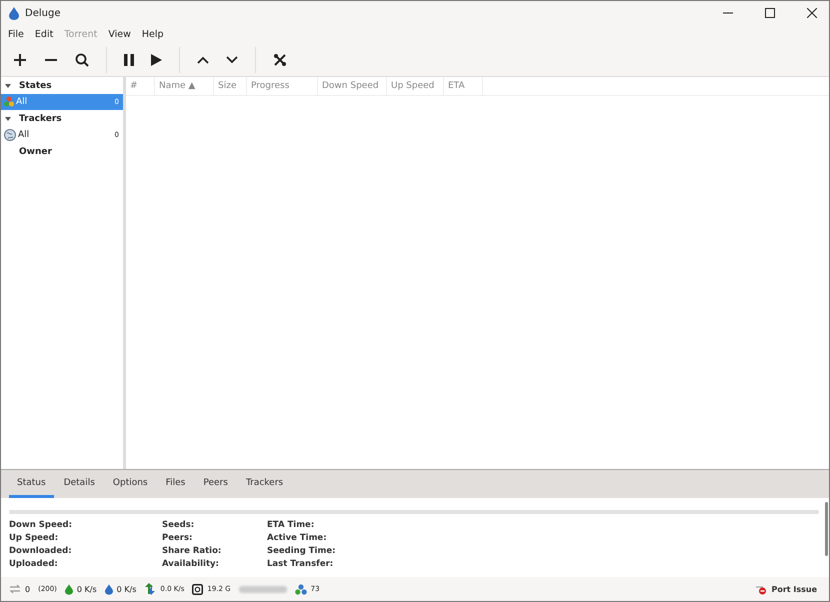 The image size is (830, 602). Describe the element at coordinates (463, 86) in the screenshot. I see `column-header: ETA` at that location.